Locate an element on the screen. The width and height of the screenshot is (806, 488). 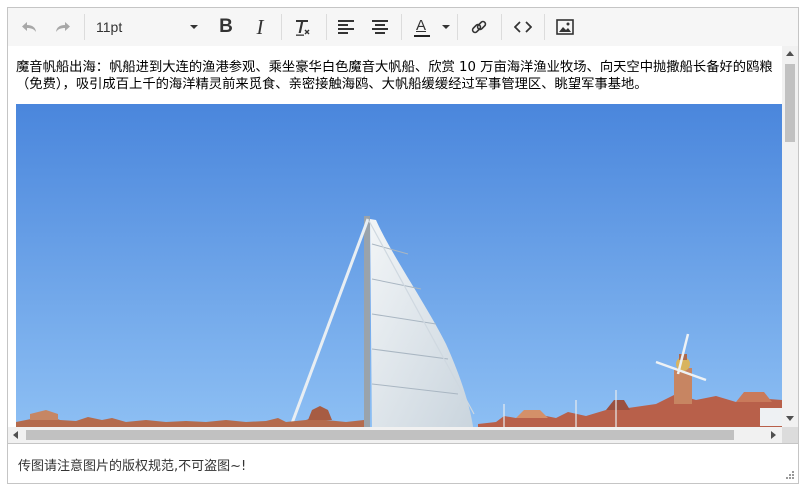
undo-button is located at coordinates (30, 27).